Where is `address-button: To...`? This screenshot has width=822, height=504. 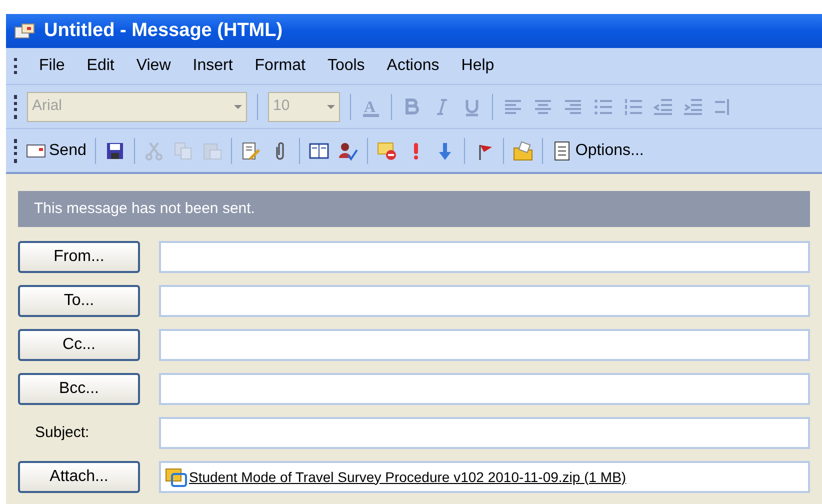
address-button: To... is located at coordinates (79, 301).